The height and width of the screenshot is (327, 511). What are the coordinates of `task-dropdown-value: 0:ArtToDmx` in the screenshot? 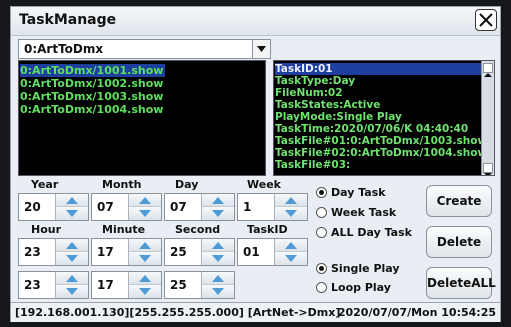 It's located at (64, 49).